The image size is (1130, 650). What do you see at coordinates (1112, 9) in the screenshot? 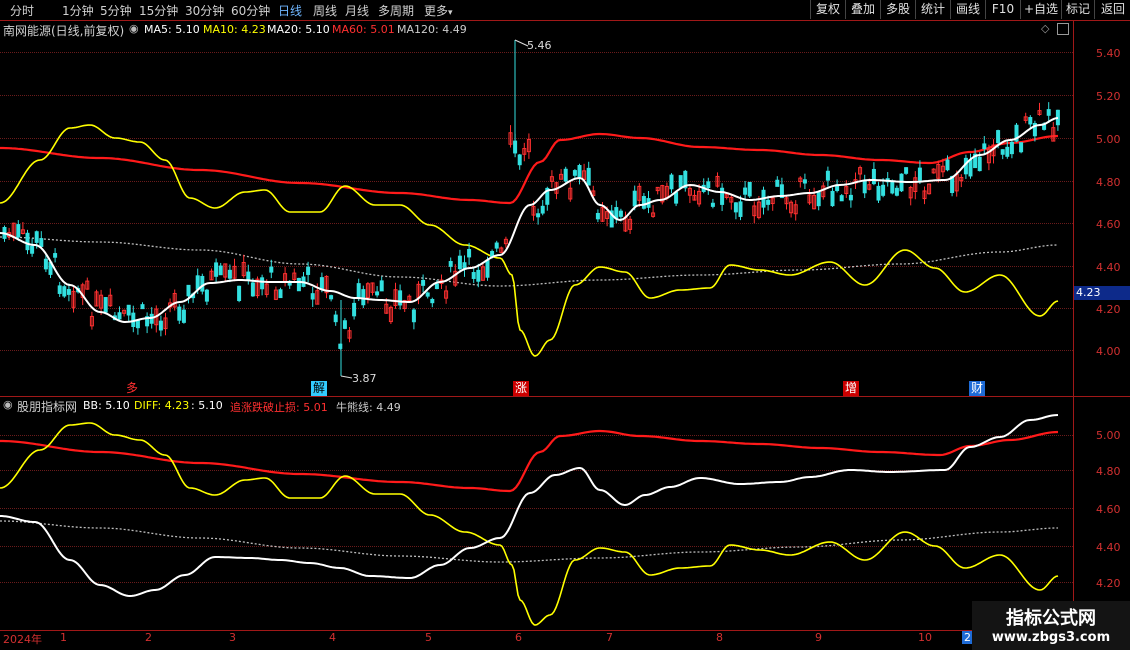
I see `back-button: 返回` at bounding box center [1112, 9].